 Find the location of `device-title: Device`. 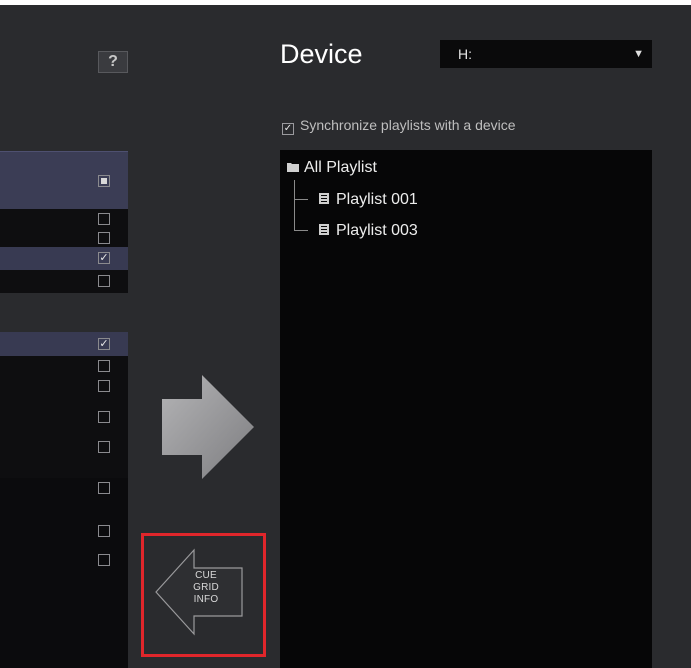

device-title: Device is located at coordinates (321, 54).